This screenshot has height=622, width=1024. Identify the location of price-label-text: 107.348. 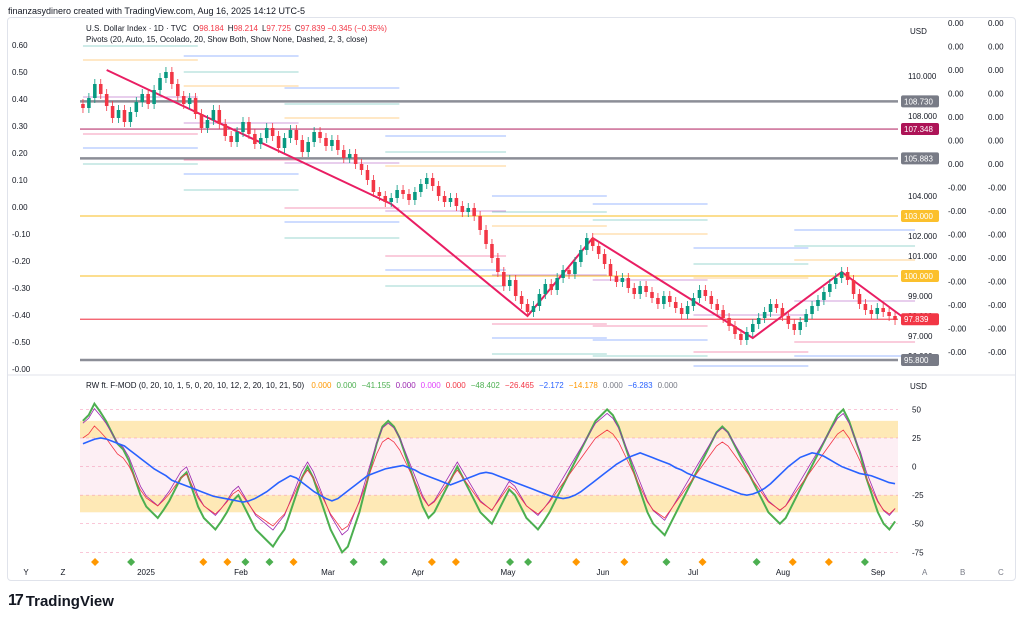
(918, 129).